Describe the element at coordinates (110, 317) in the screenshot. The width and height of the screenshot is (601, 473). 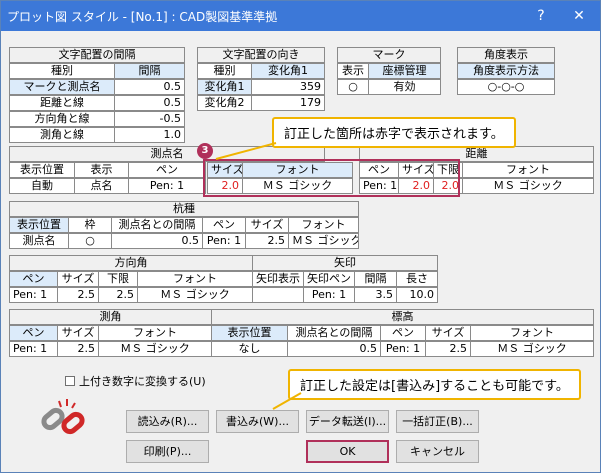
I see `sokkaku-title: 測角` at that location.